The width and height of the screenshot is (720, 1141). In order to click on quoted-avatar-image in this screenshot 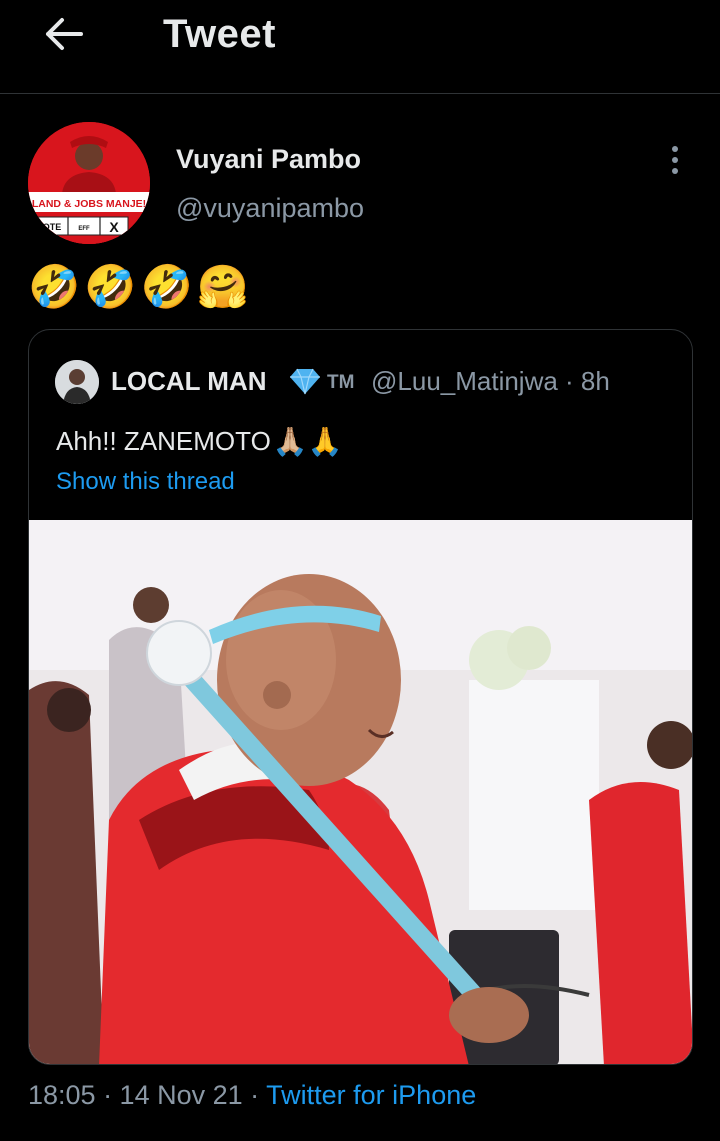, I will do `click(77, 382)`.